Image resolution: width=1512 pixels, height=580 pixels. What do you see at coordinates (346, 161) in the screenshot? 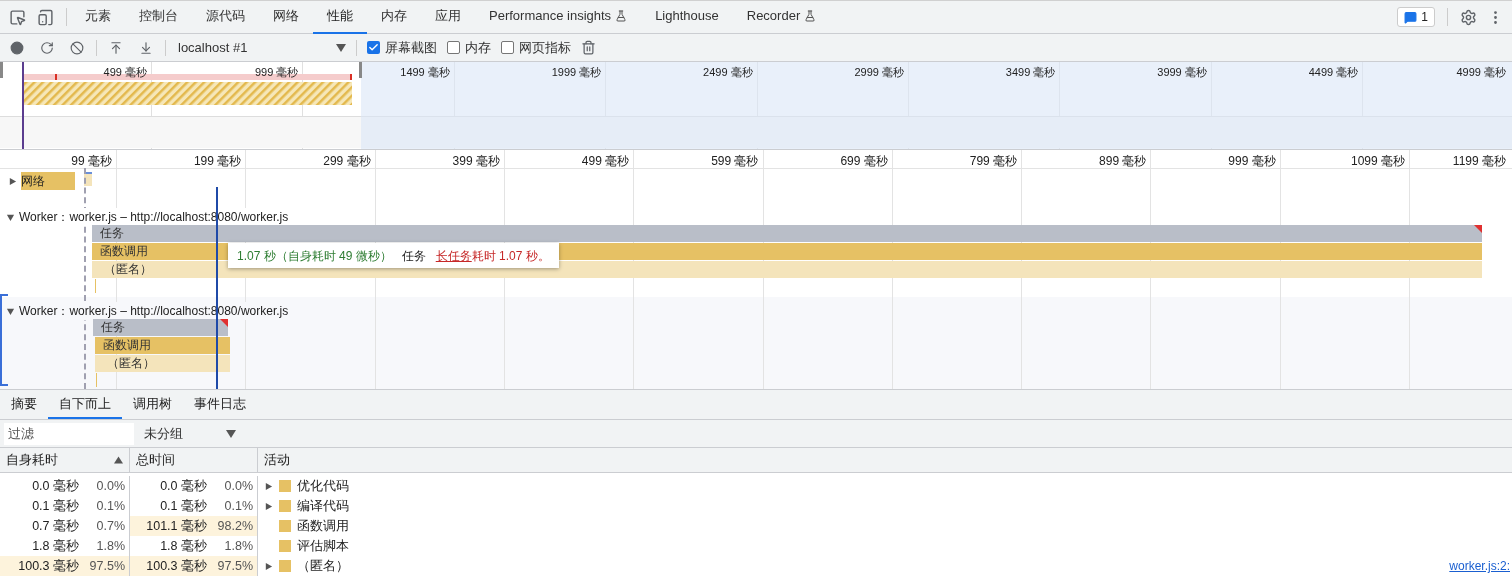
I see `time-tick-label: 299 毫秒` at bounding box center [346, 161].